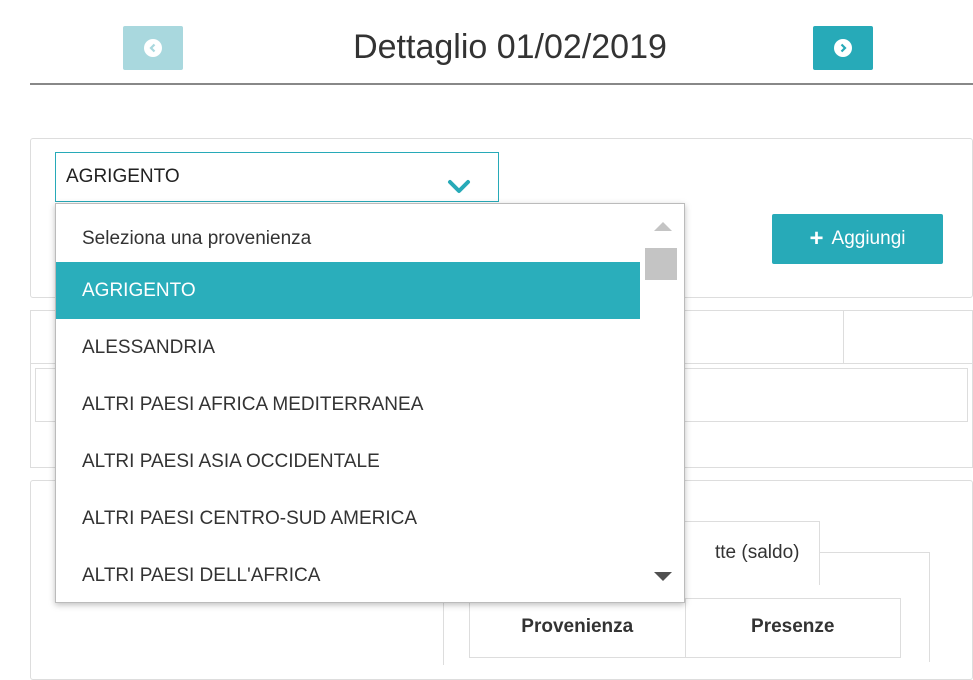  Describe the element at coordinates (663, 576) in the screenshot. I see `scroll-down-arrow-icon` at that location.